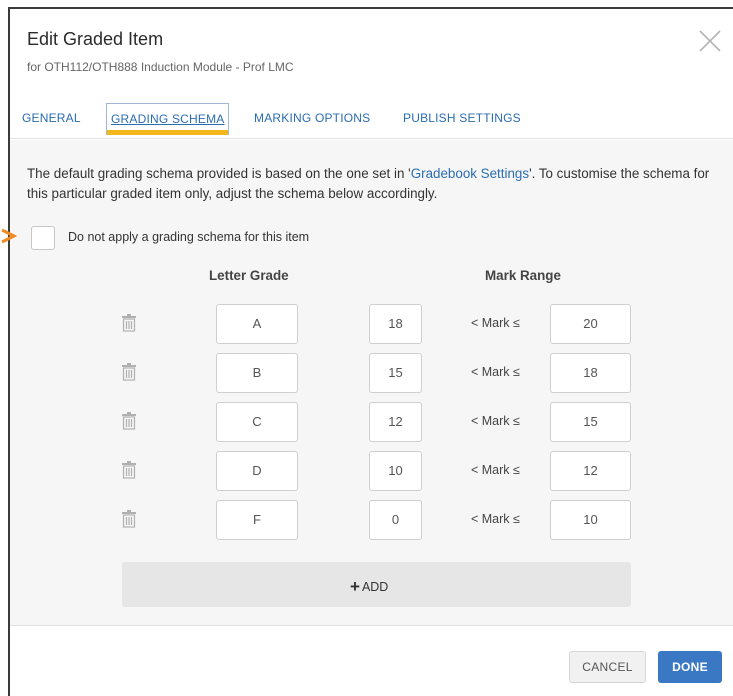  I want to click on mark-to-input: 10, so click(590, 520).